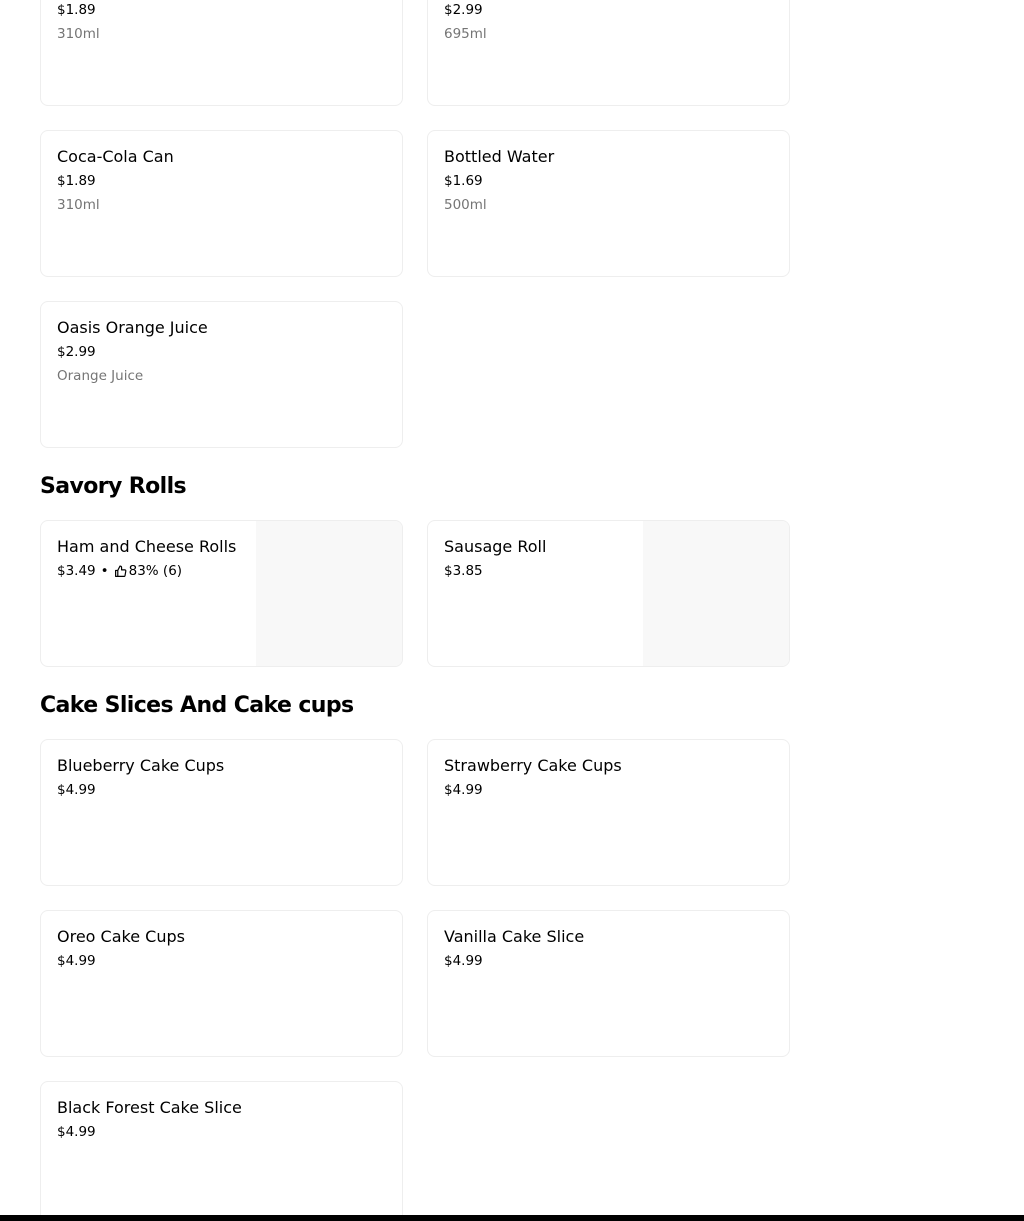 Image resolution: width=1024 pixels, height=1221 pixels. Describe the element at coordinates (113, 486) in the screenshot. I see `section-heading-savory-rolls: Savory Rolls` at that location.